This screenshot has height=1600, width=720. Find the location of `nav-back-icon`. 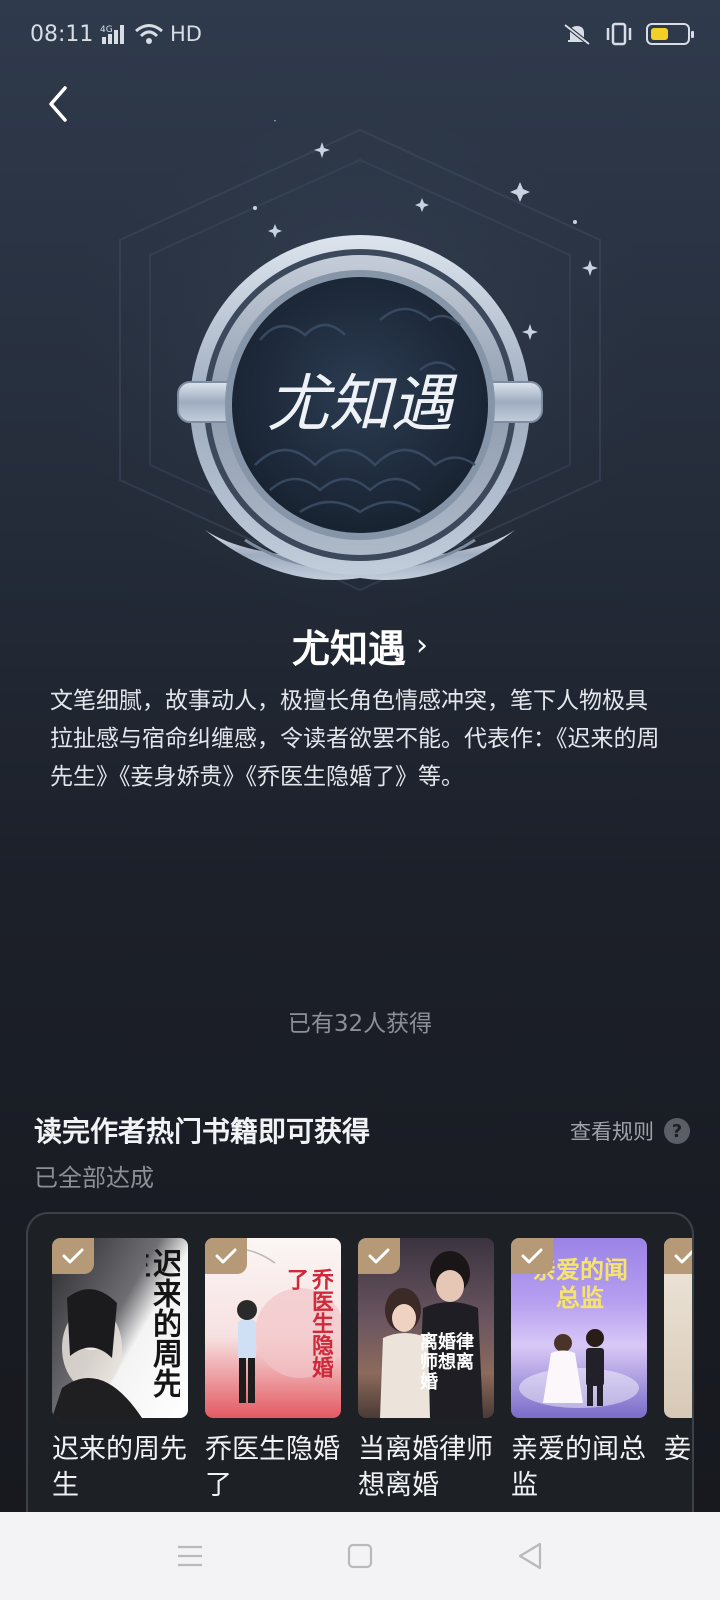

nav-back-icon is located at coordinates (530, 1556).